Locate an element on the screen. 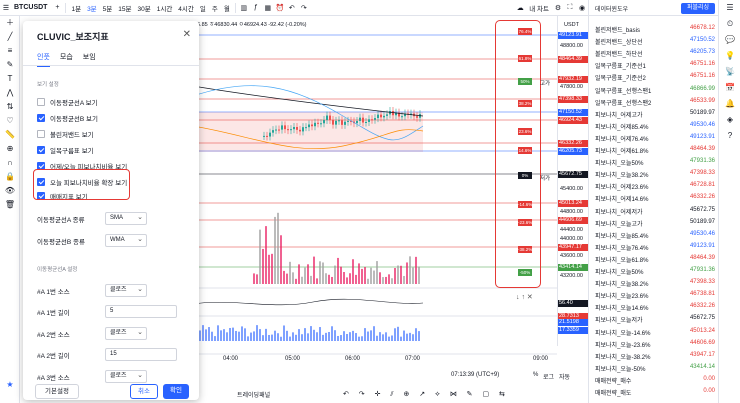 The width and height of the screenshot is (740, 403). undo-icon: ↶ is located at coordinates (292, 8).